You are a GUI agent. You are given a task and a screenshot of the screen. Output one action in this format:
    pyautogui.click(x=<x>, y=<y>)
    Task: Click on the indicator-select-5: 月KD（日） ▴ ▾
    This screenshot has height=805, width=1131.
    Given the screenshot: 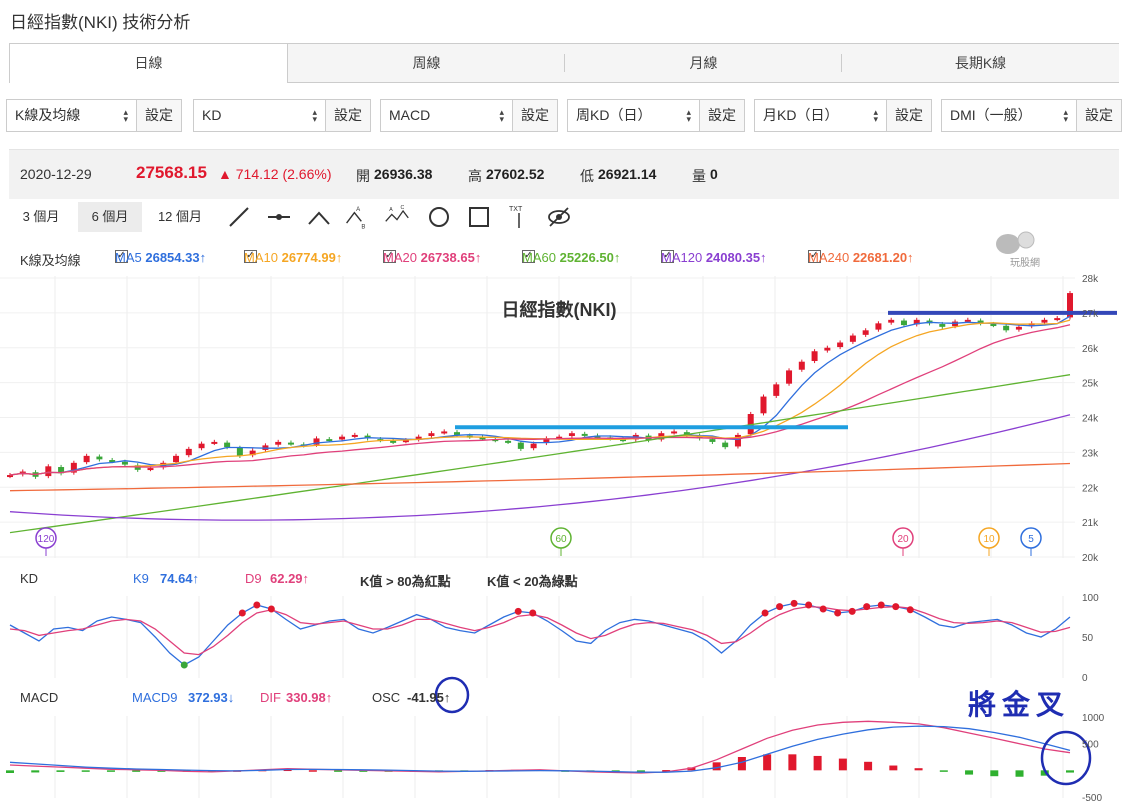 What is the action you would take?
    pyautogui.click(x=820, y=115)
    